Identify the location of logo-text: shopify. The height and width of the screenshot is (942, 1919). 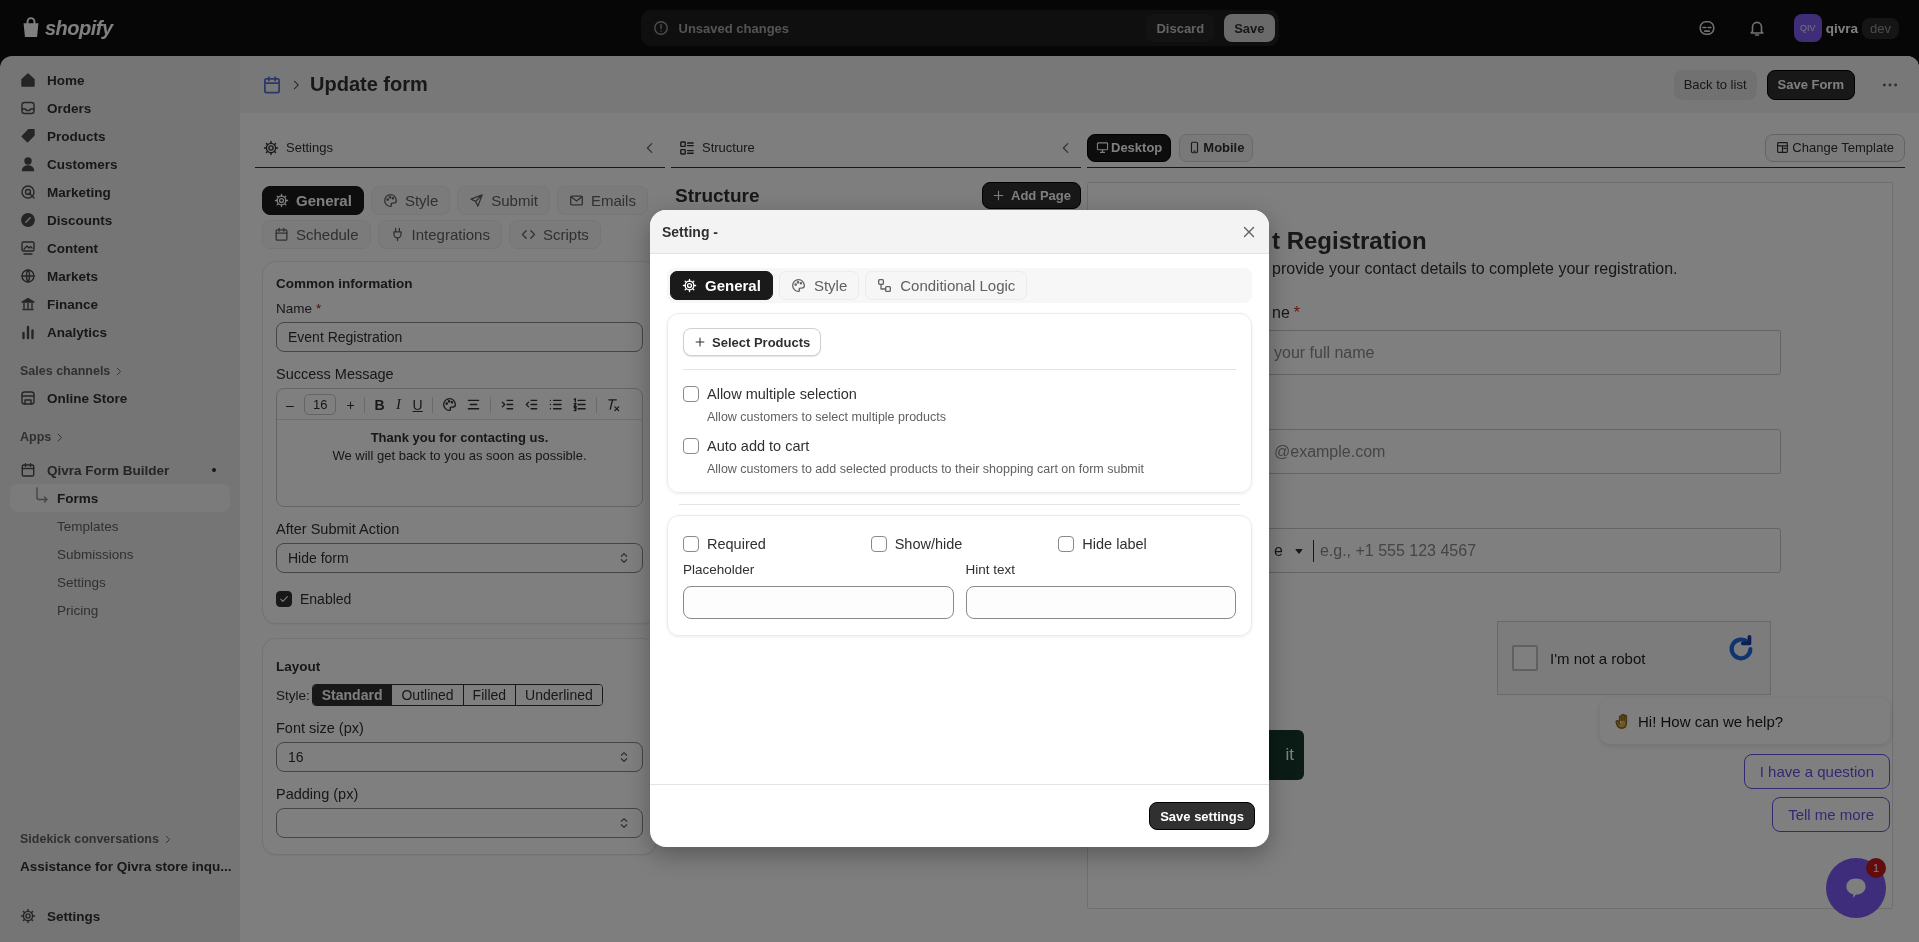
(79, 28).